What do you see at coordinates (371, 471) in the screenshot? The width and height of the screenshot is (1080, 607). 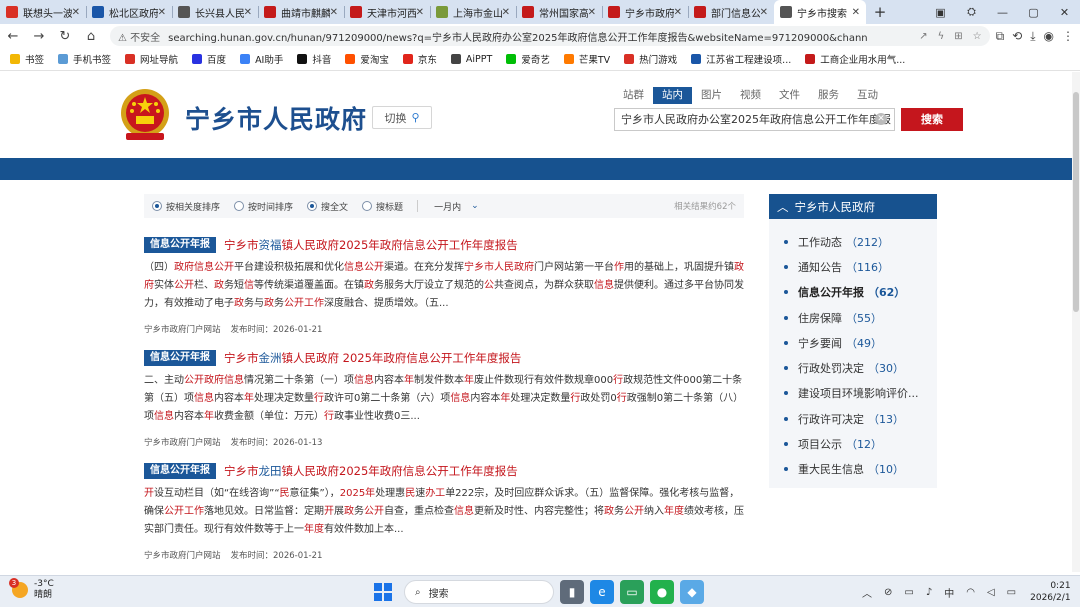 I see `result-title-link: 宁乡市龙田镇人民政府2025年政府信息公开工作年度报告` at bounding box center [371, 471].